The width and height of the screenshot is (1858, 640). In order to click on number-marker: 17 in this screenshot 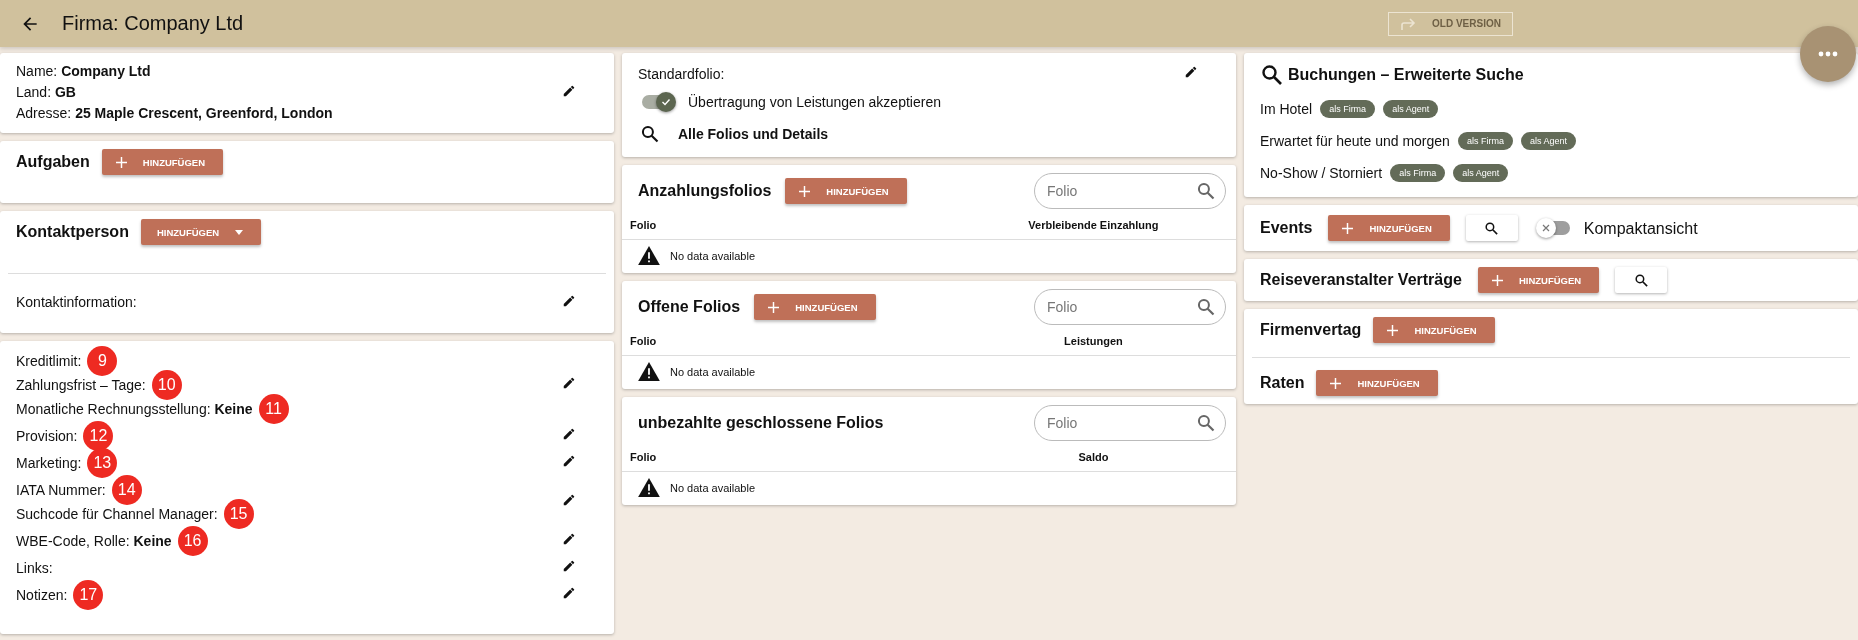, I will do `click(88, 595)`.